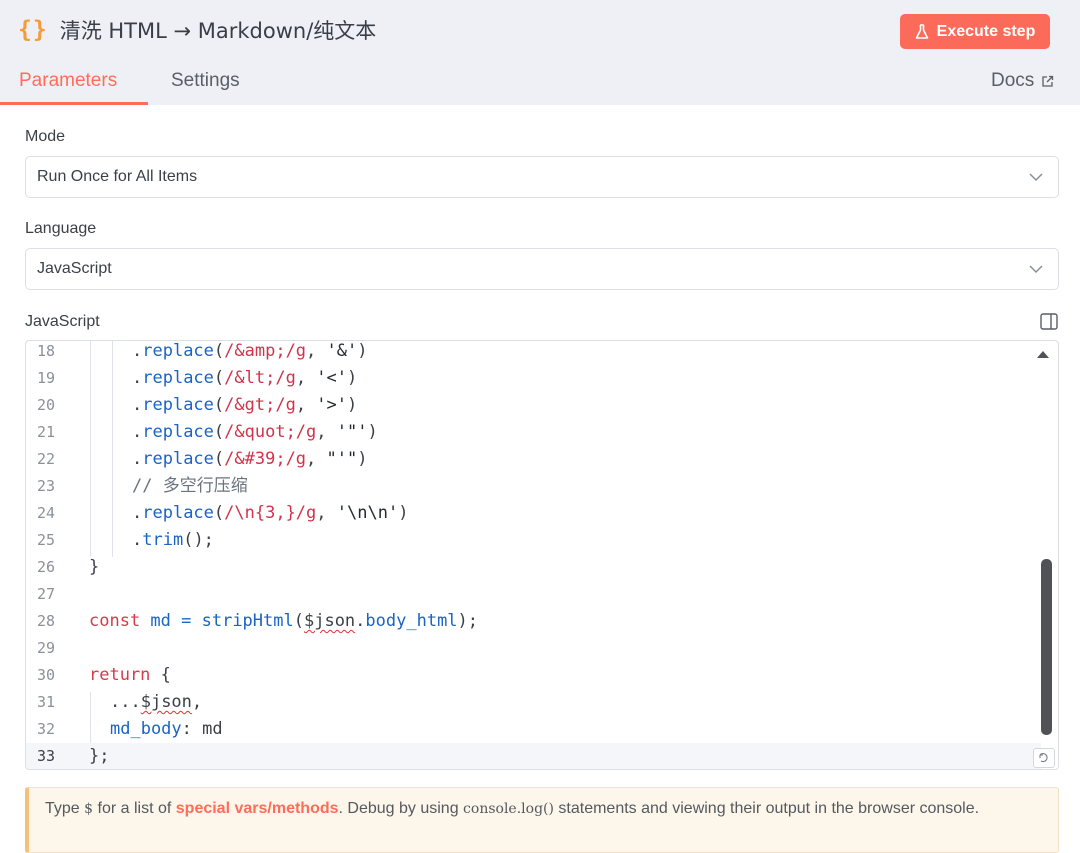 The width and height of the screenshot is (1080, 853). Describe the element at coordinates (508, 809) in the screenshot. I see `notice-code: console.log()` at that location.